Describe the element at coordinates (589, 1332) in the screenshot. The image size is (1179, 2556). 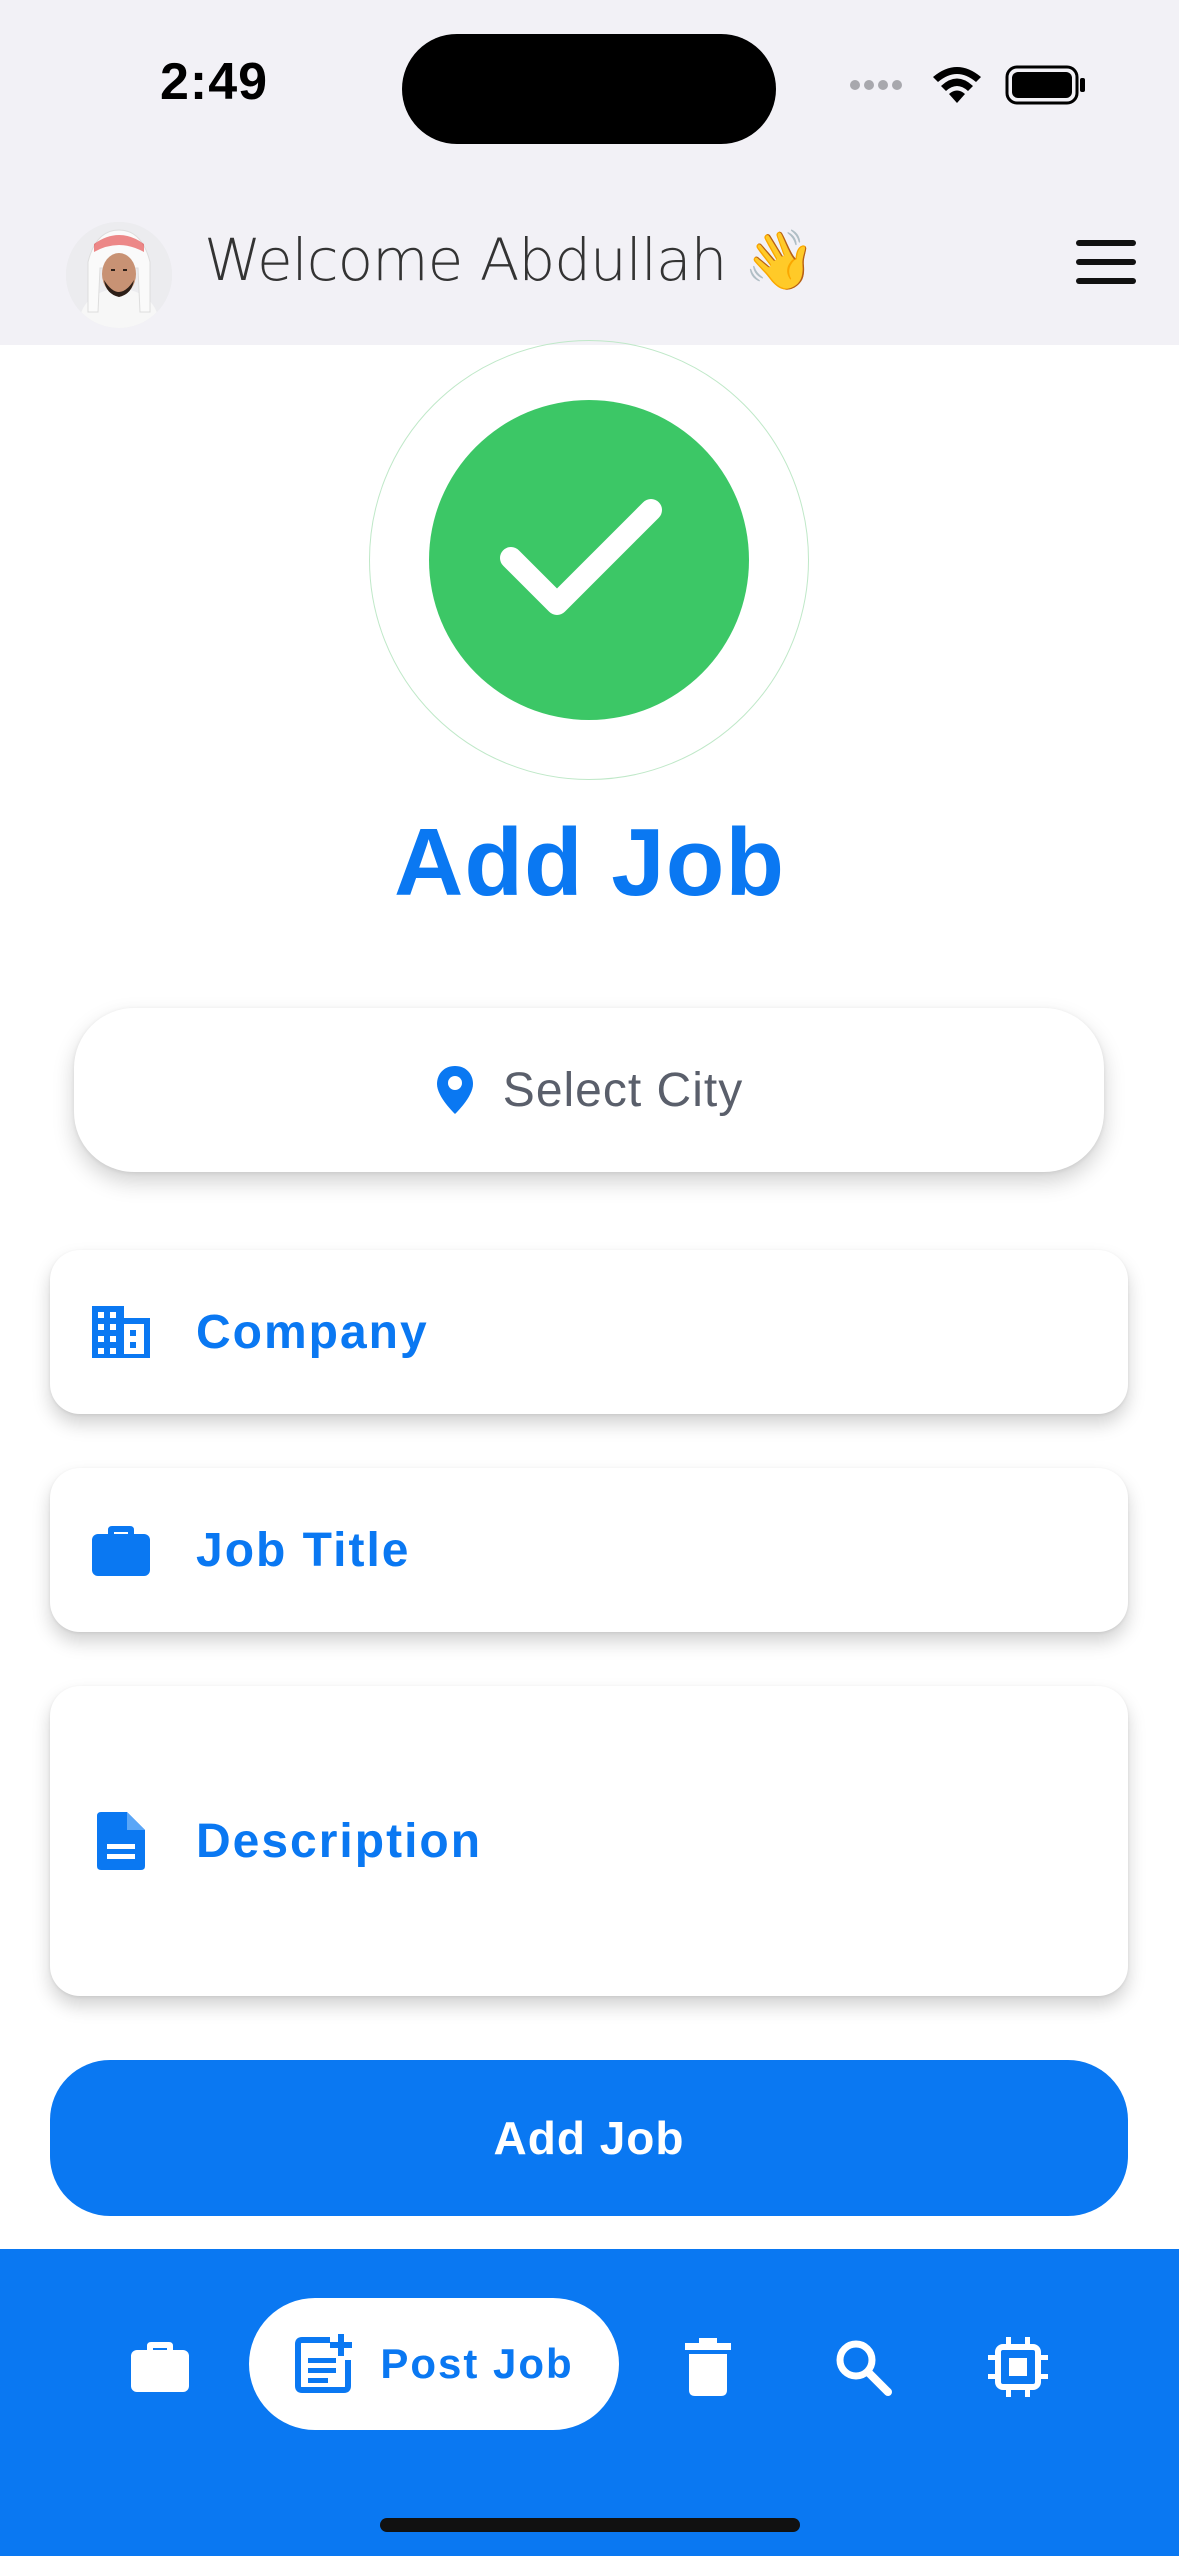
I see `company-field: Company` at that location.